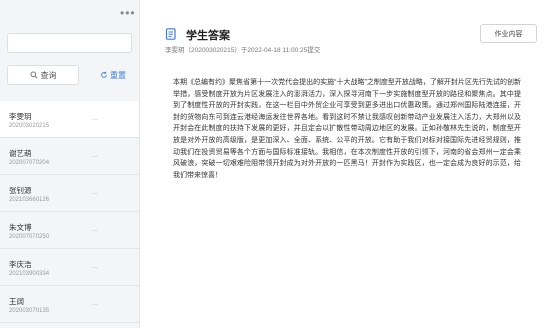 This screenshot has width=554, height=328. I want to click on student-id: 202003020215, so click(29, 126).